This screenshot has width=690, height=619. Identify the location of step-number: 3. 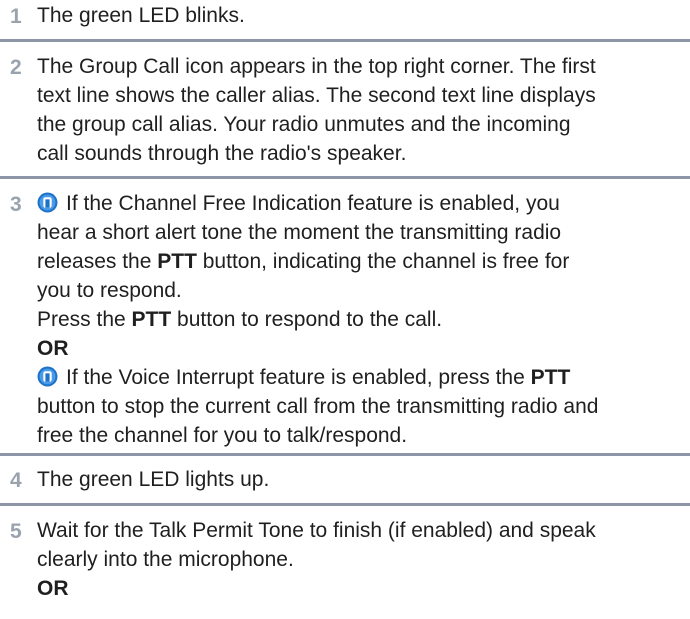
(16, 204).